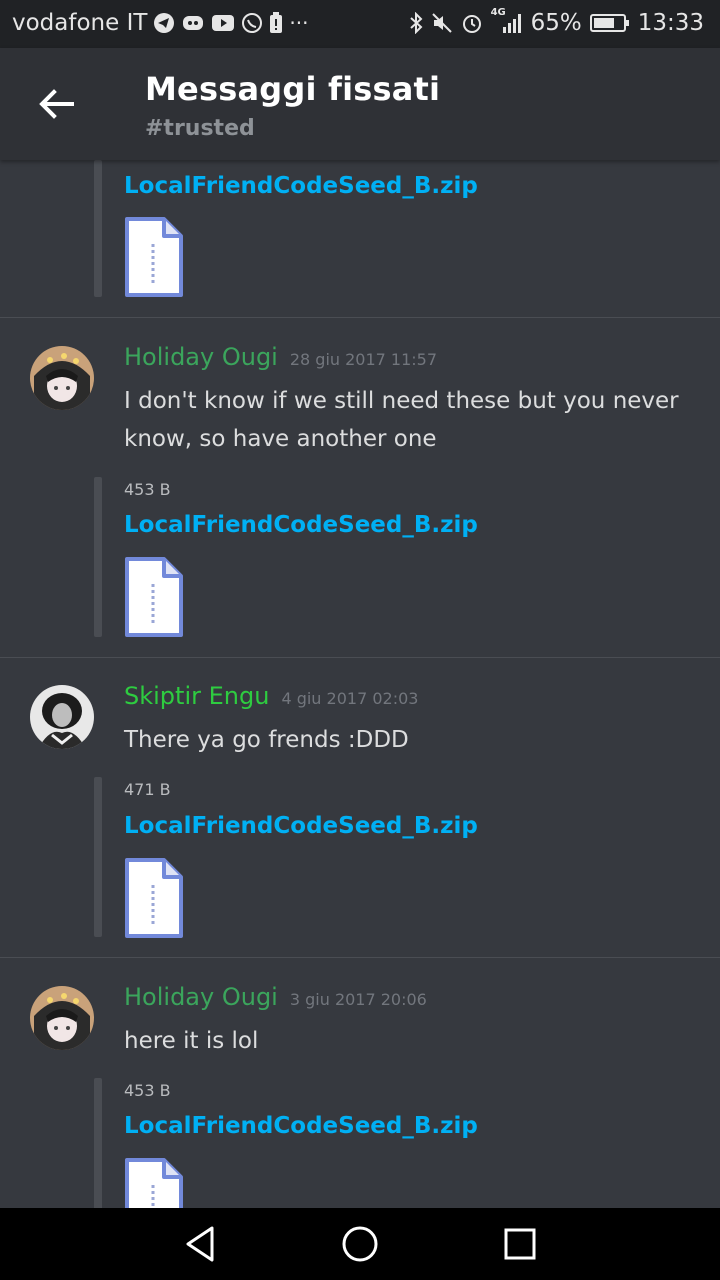 This screenshot has height=1280, width=720. I want to click on message-timestamp: 3 giu 2017 20:06, so click(358, 999).